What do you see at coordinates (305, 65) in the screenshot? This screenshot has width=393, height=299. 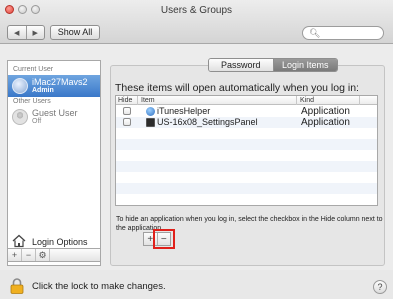 I see `tab-login-items: Login Items` at bounding box center [305, 65].